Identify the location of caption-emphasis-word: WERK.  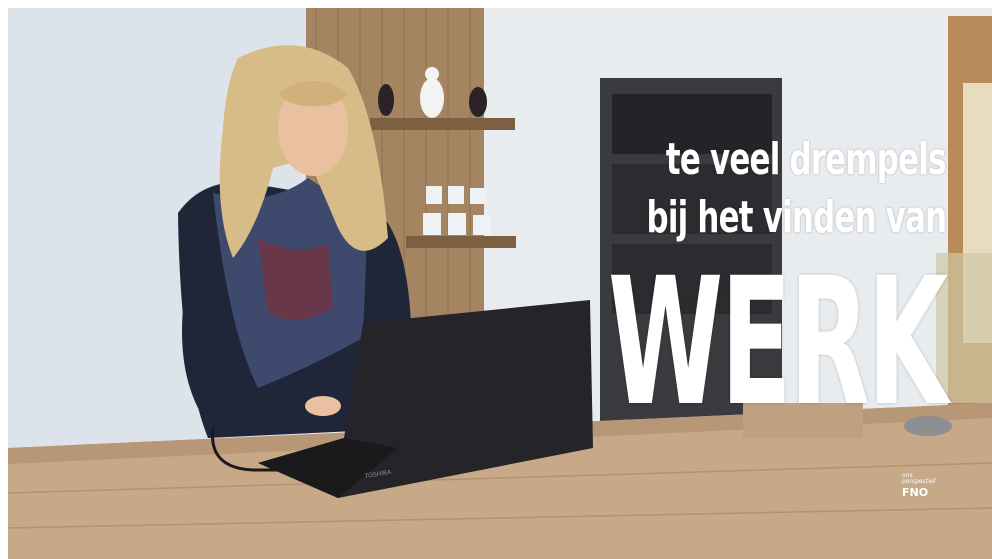
(778, 342).